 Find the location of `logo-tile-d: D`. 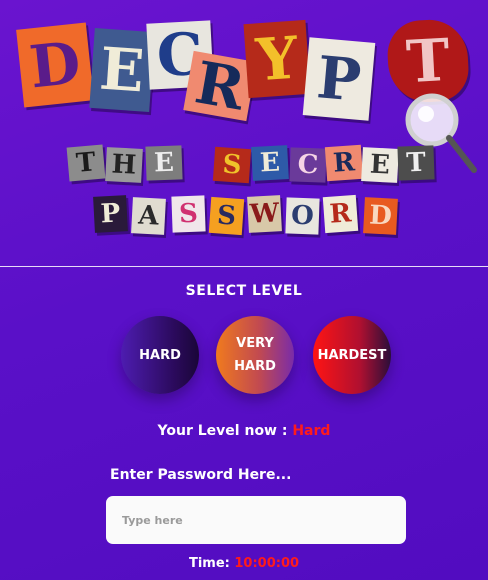

logo-tile-d: D is located at coordinates (55, 65).